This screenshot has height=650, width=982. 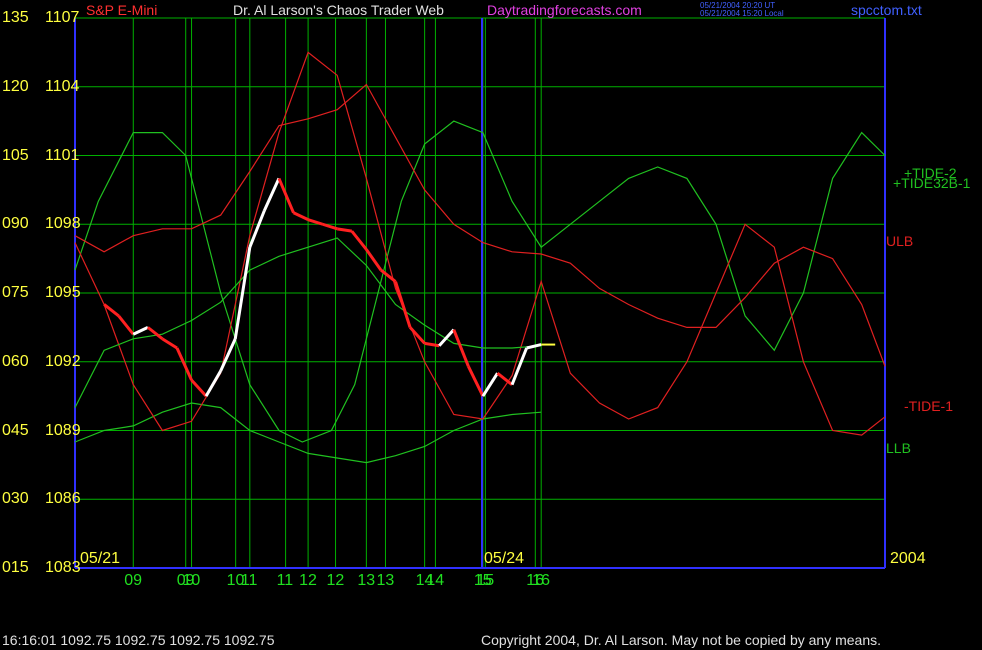 I want to click on price-tick-label: 1098, so click(x=63, y=224).